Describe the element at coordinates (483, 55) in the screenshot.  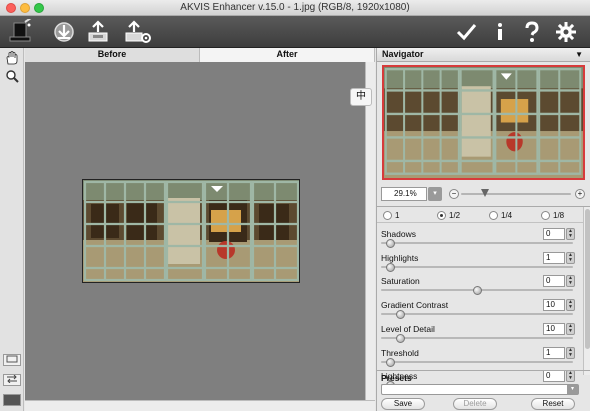
I see `navigator-header: Navigator ▼` at that location.